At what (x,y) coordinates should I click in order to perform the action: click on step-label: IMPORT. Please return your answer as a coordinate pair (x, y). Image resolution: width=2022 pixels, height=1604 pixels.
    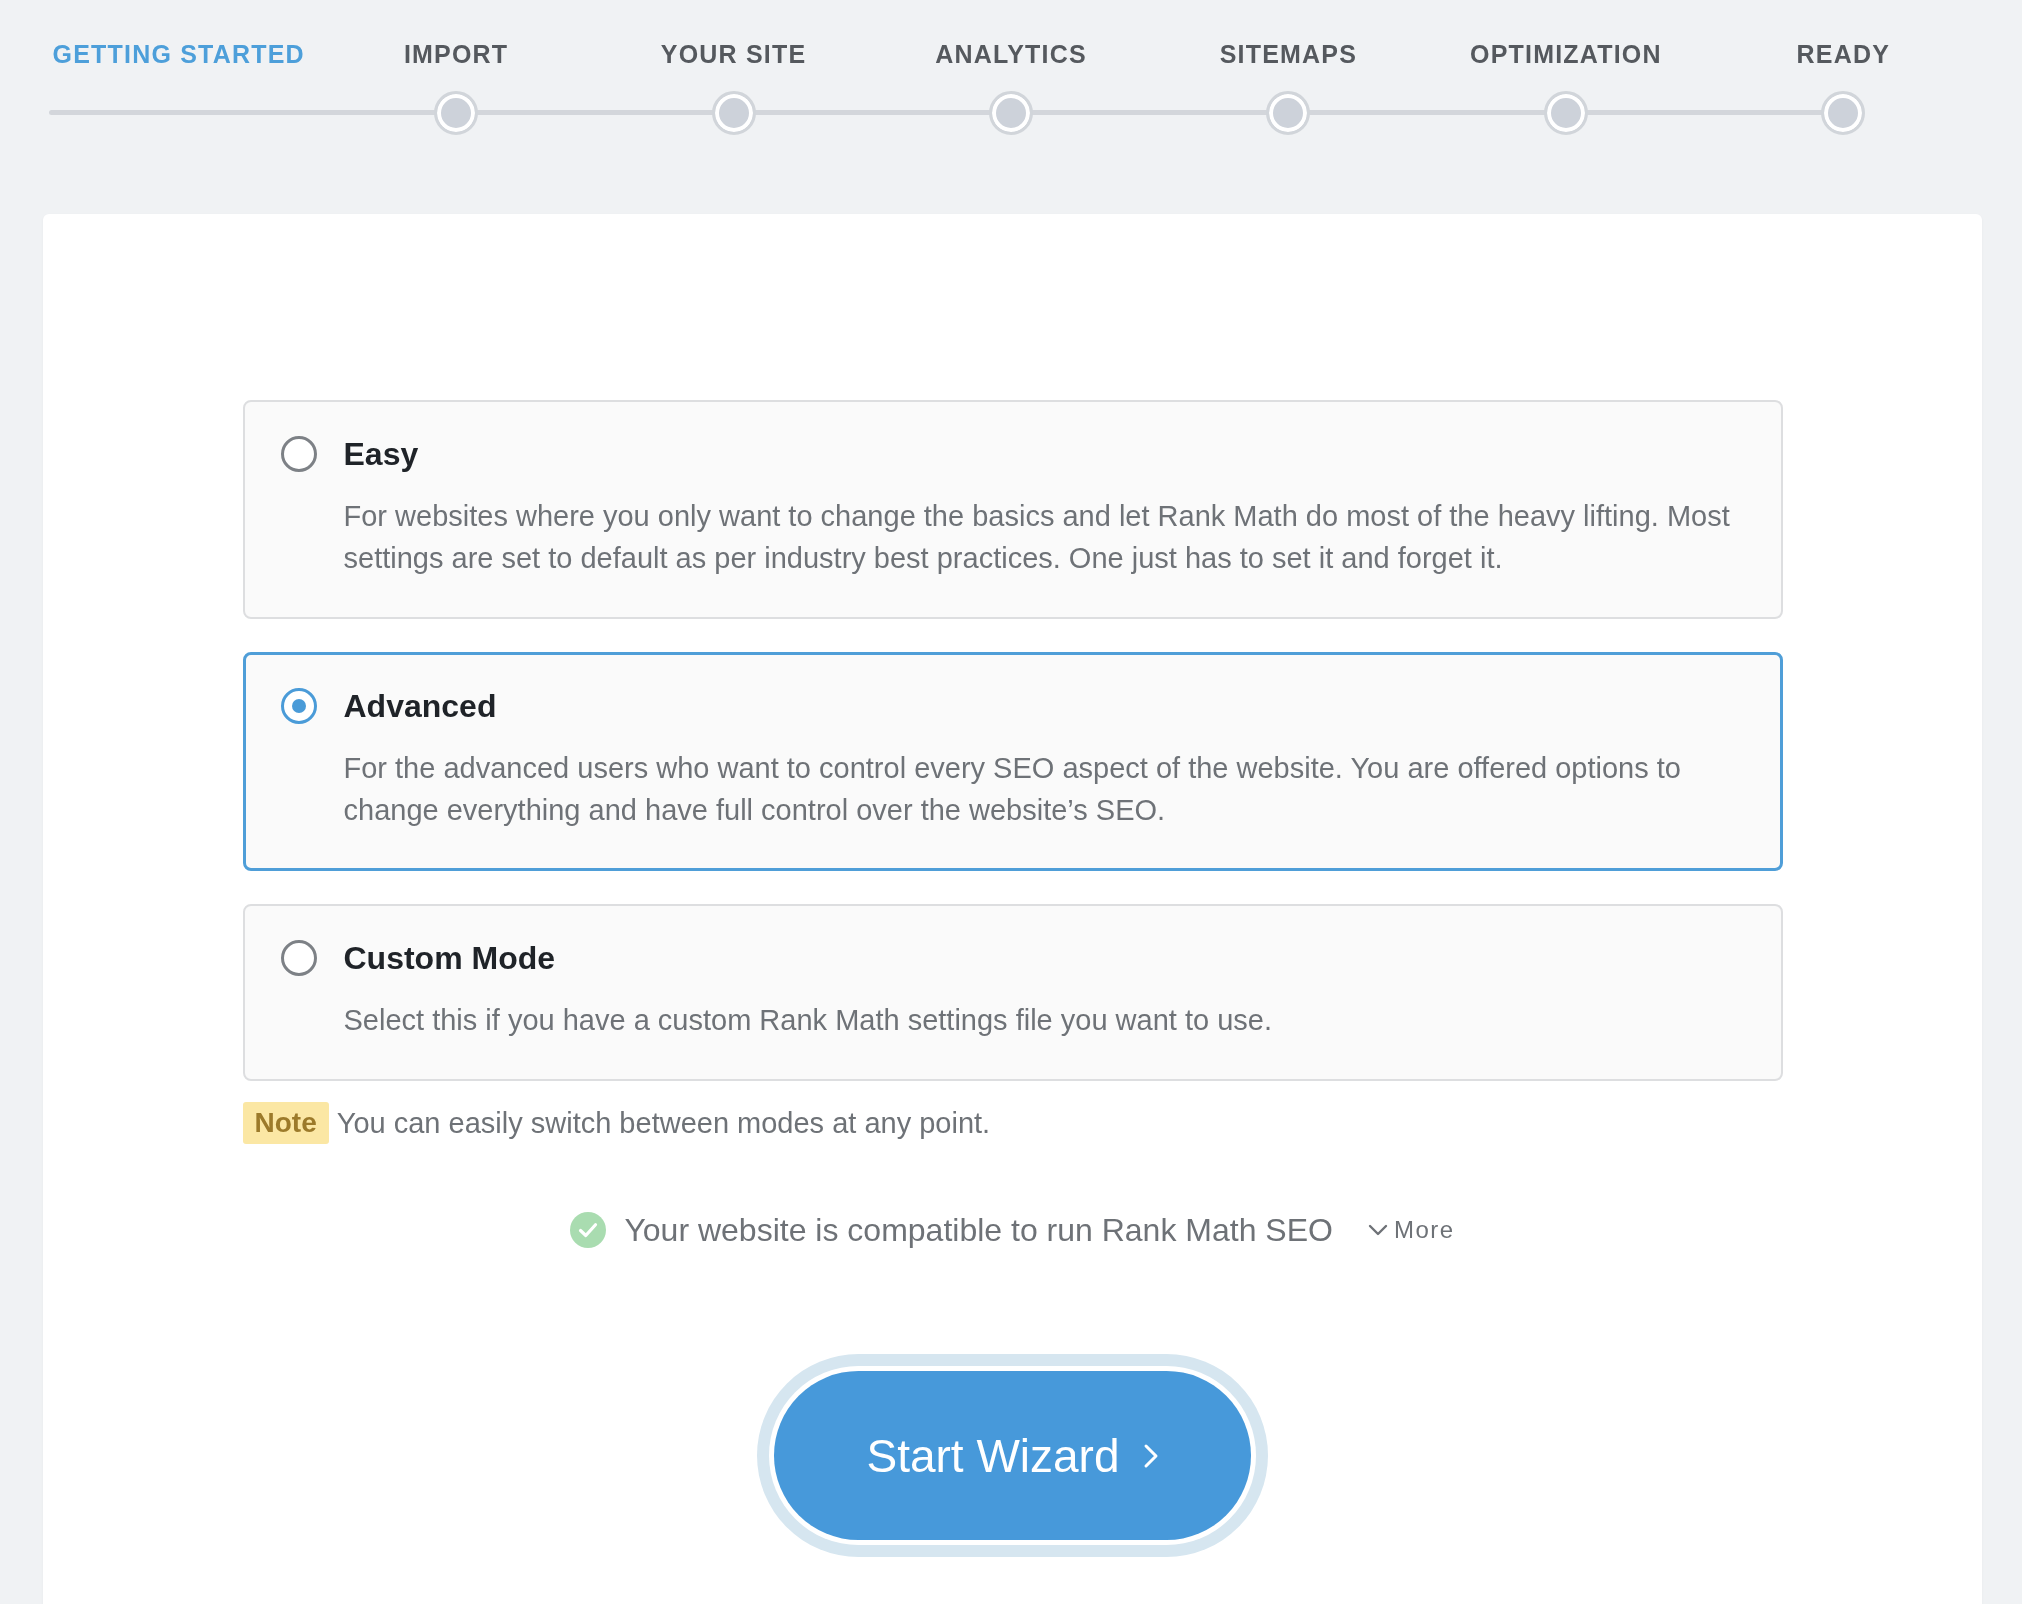
    Looking at the image, I should click on (456, 54).